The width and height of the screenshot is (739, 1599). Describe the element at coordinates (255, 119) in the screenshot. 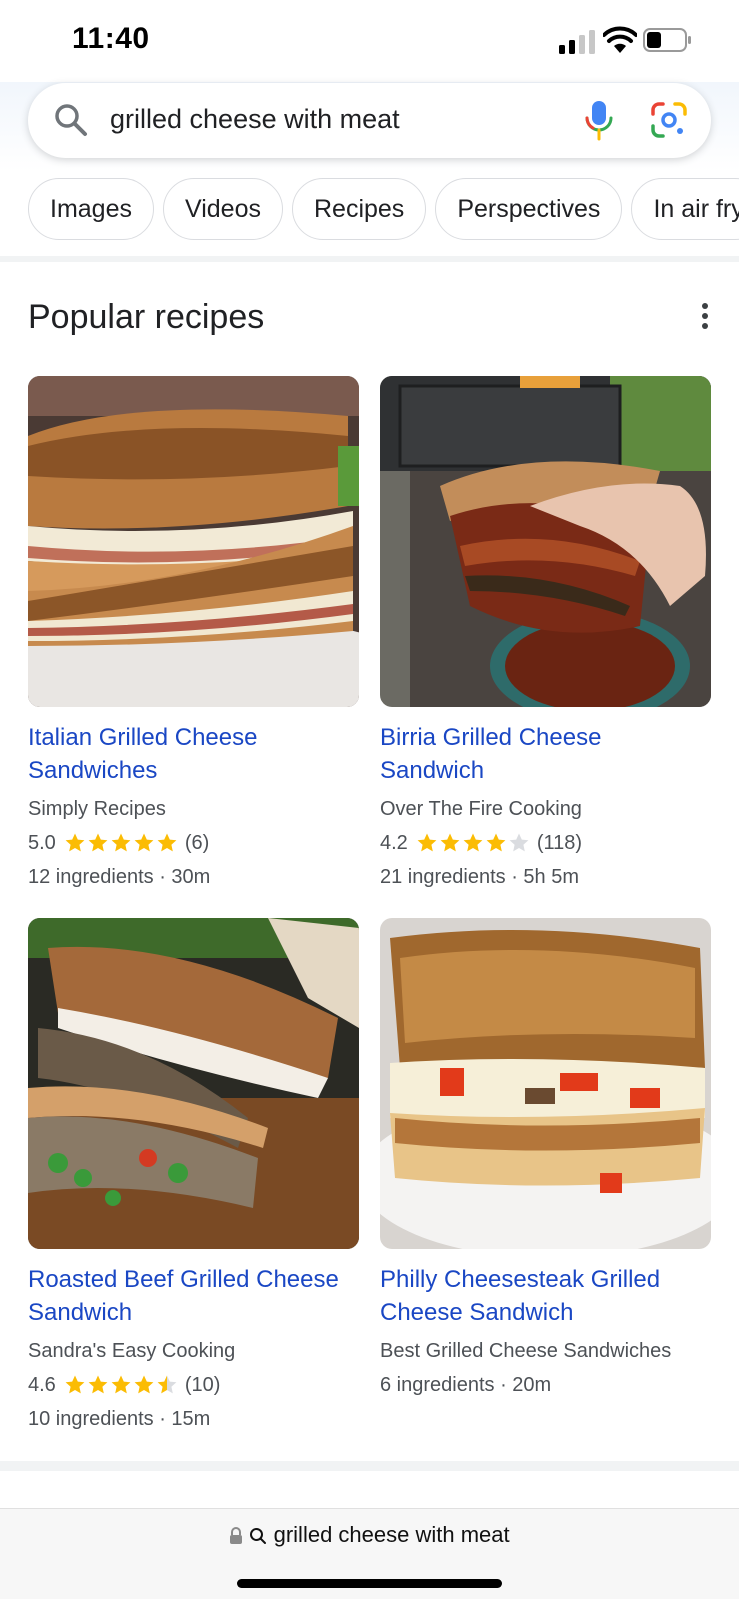

I see `search-input: grilled cheese with meat` at that location.